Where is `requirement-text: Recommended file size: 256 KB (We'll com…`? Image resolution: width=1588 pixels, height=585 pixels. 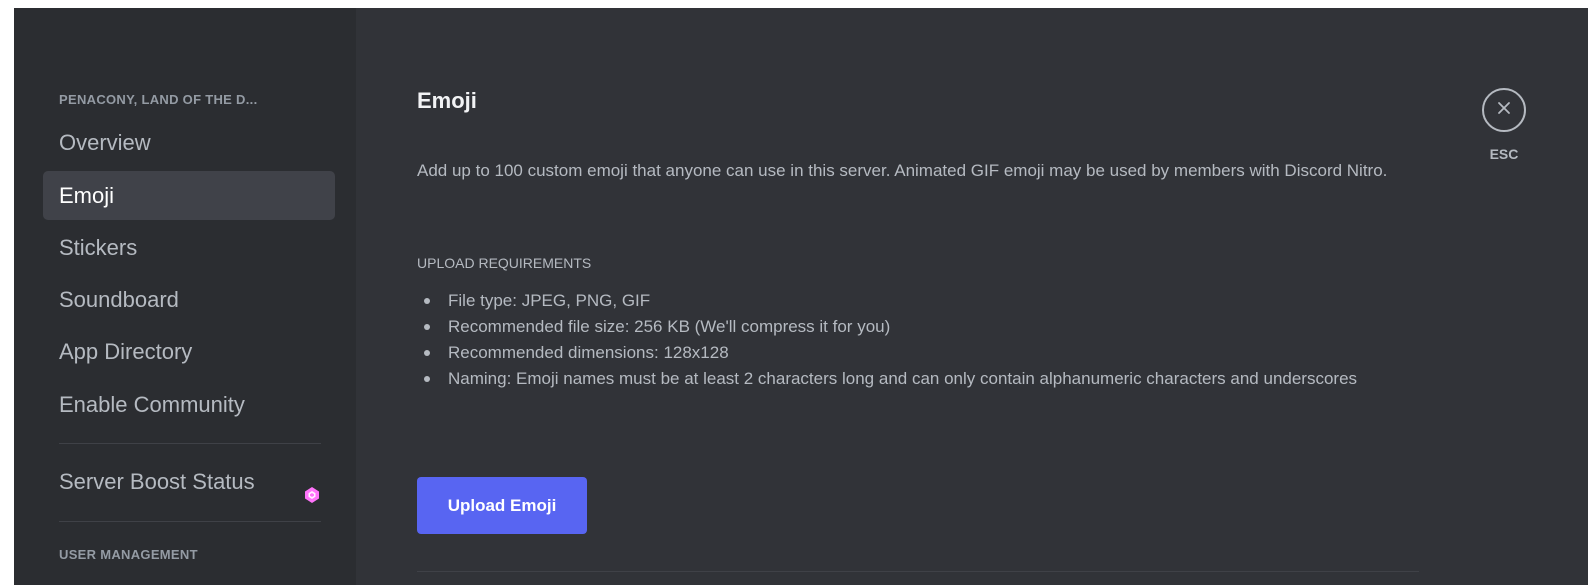
requirement-text: Recommended file size: 256 KB (We'll com… is located at coordinates (669, 326).